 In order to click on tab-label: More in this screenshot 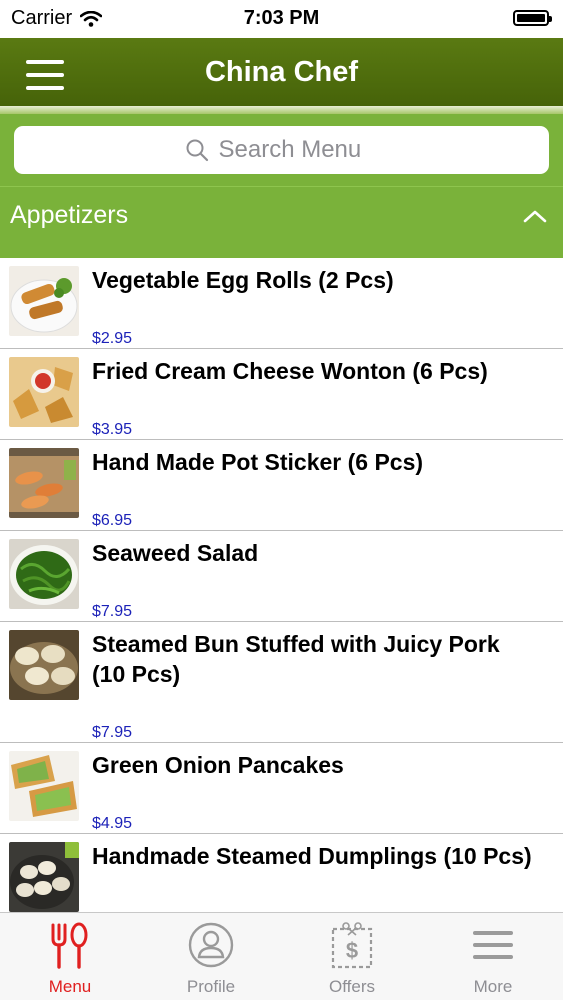, I will do `click(493, 986)`.